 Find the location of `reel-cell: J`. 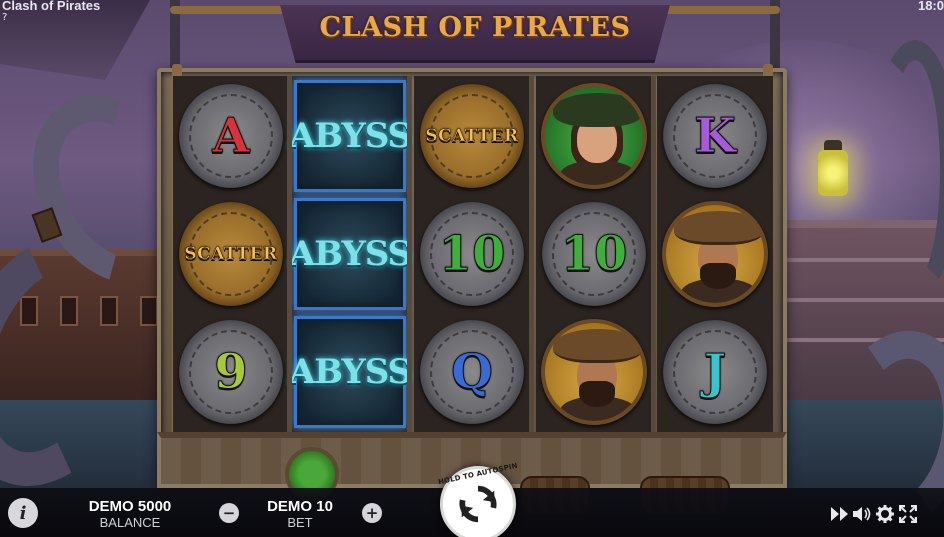

reel-cell: J is located at coordinates (715, 372).